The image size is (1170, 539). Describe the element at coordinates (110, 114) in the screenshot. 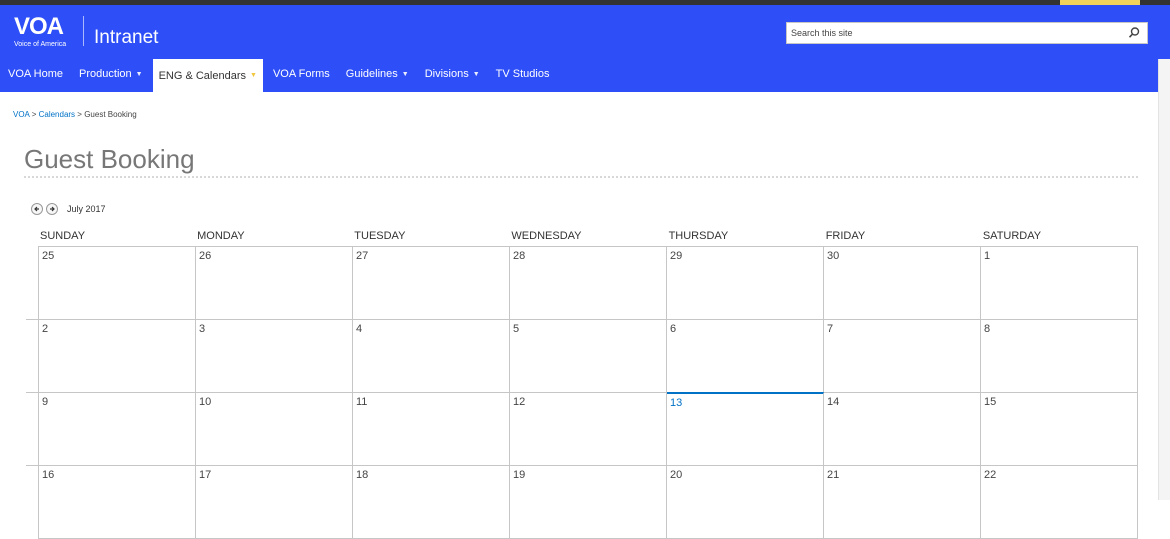

I see `breadcrumb-current: Guest Booking` at that location.